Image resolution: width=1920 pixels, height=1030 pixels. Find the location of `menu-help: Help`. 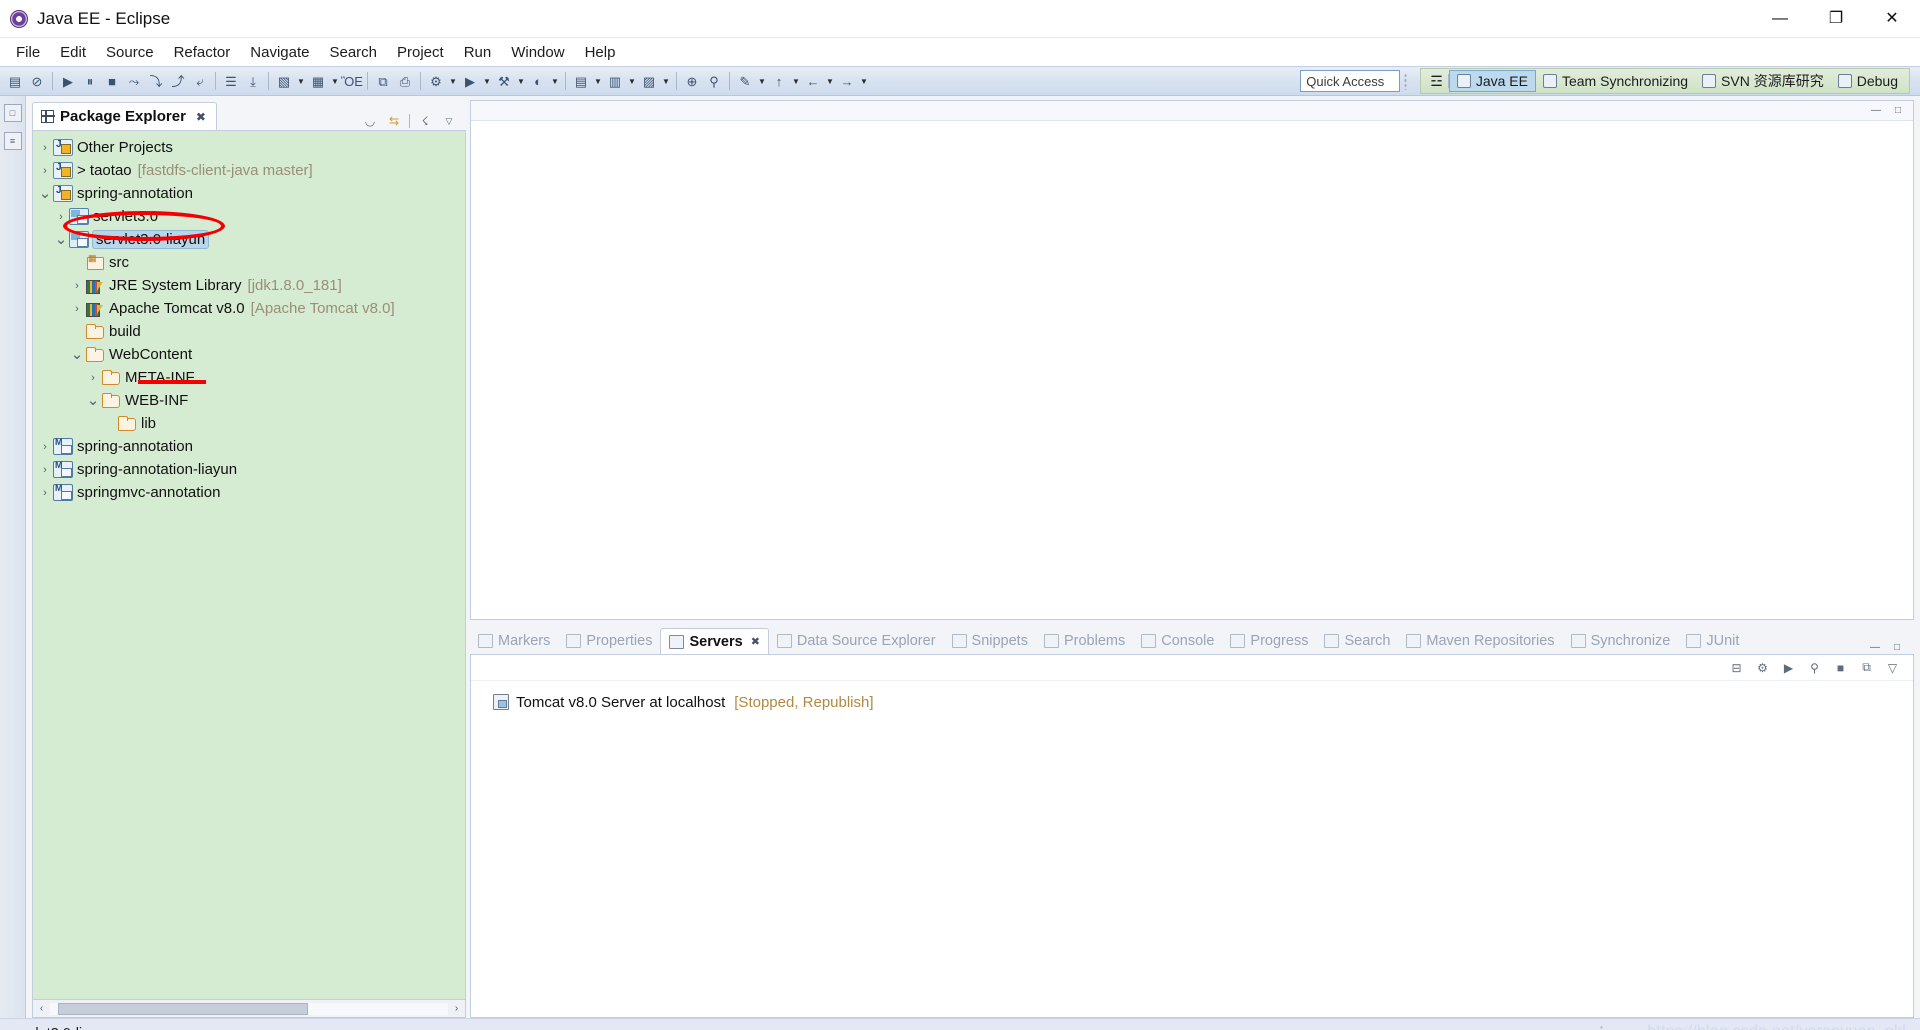

menu-help: Help is located at coordinates (600, 52).